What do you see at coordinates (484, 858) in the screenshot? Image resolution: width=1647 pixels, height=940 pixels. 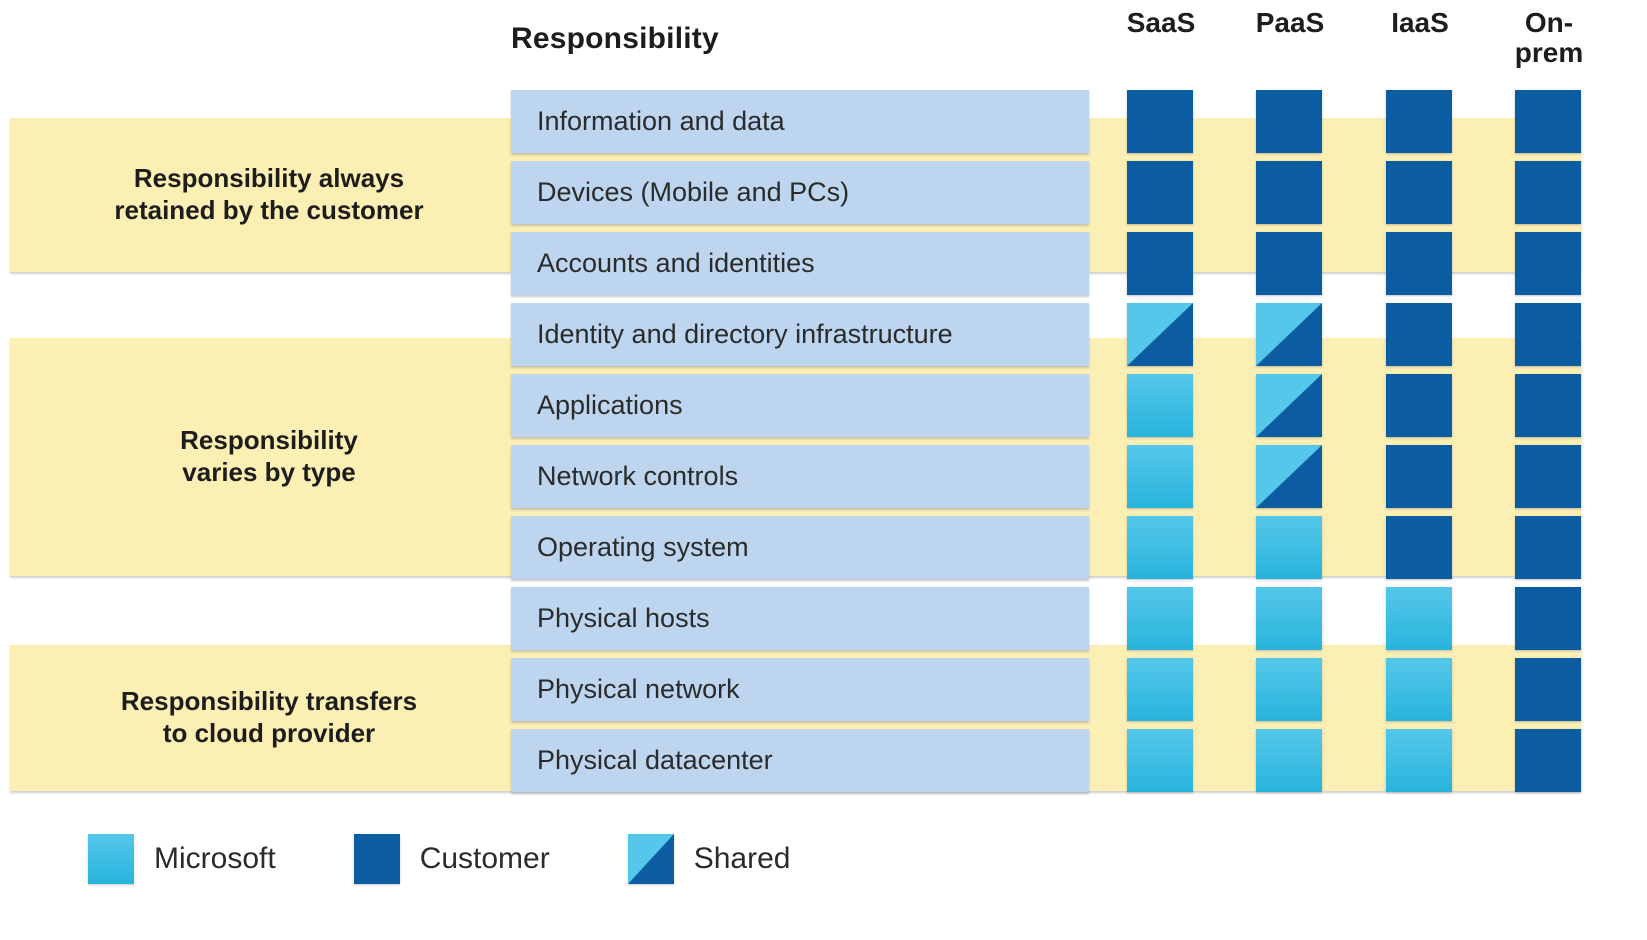 I see `legend-label: Customer` at bounding box center [484, 858].